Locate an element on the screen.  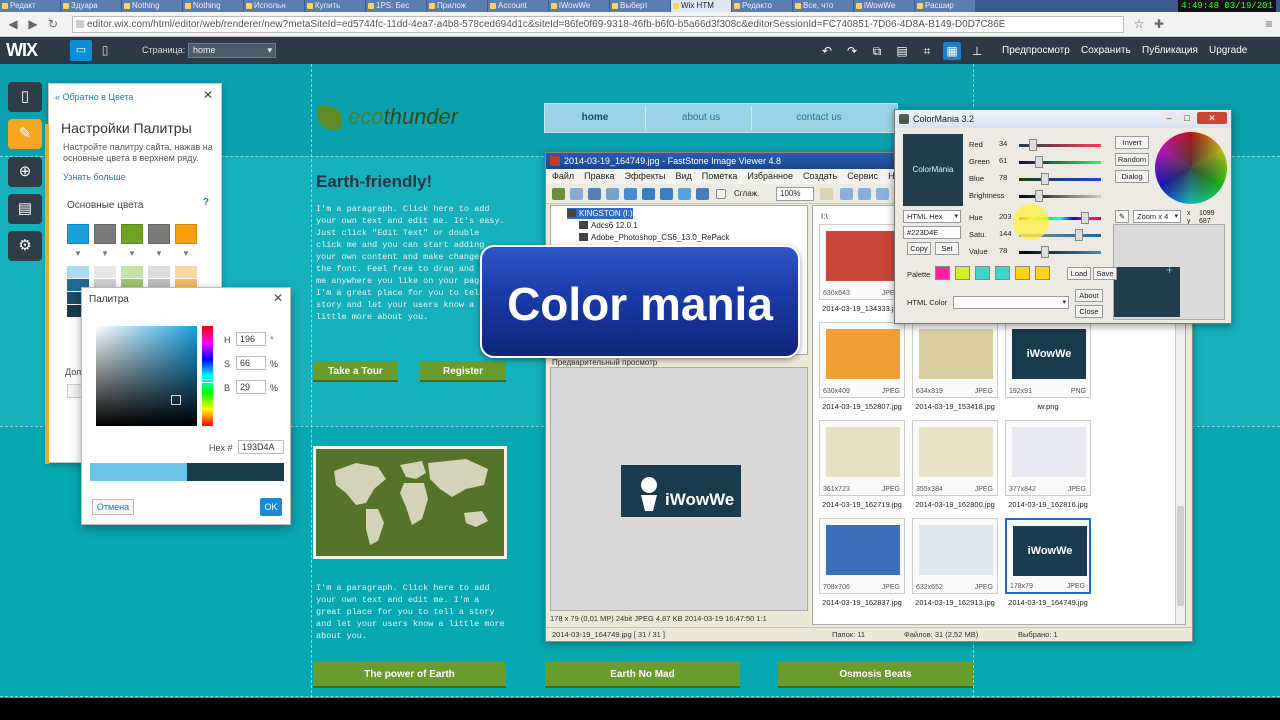
paste-icon: ▤ is located at coordinates (902, 51).